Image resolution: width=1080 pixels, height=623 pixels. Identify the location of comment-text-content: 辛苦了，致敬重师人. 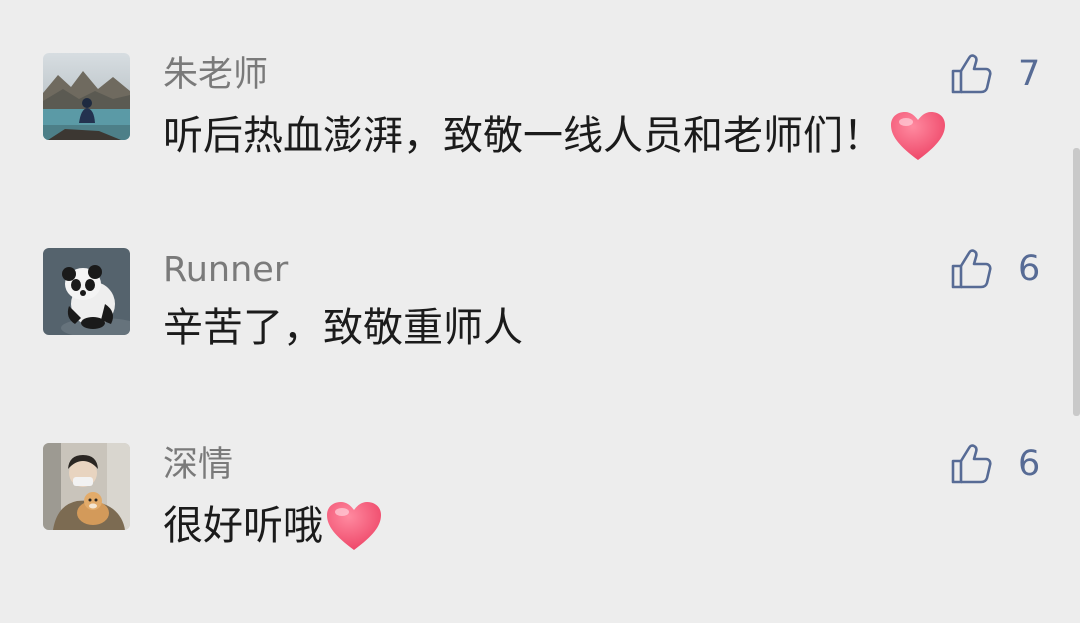
(343, 328).